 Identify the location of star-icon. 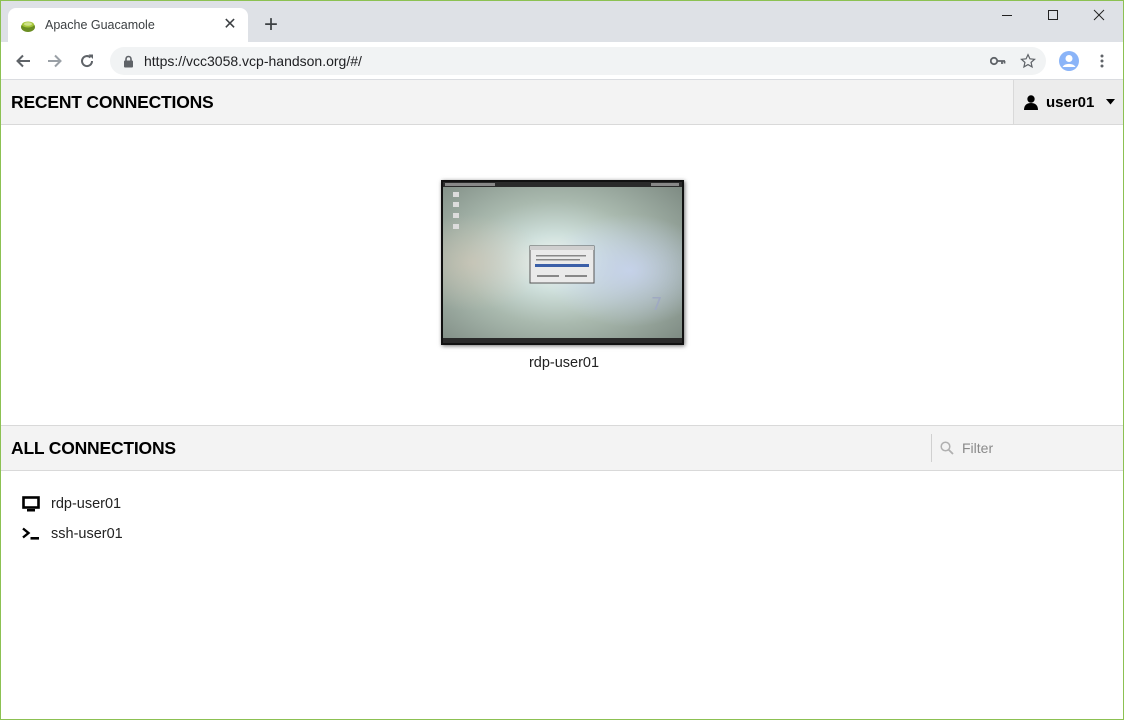
(1028, 61).